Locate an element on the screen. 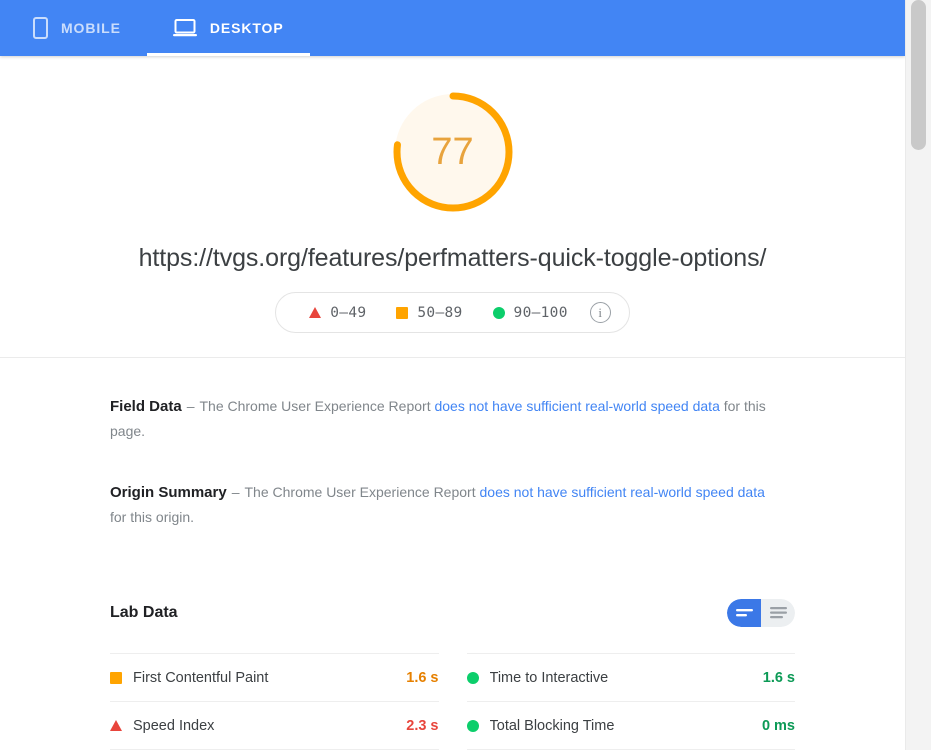 Image resolution: width=931 pixels, height=750 pixels. device-tabs: MOBILE DESKTOP is located at coordinates (452, 28).